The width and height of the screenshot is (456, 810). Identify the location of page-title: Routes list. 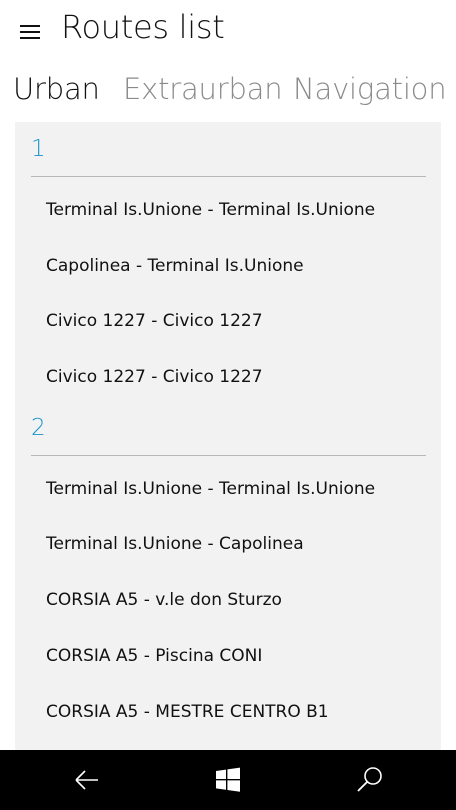
(143, 27).